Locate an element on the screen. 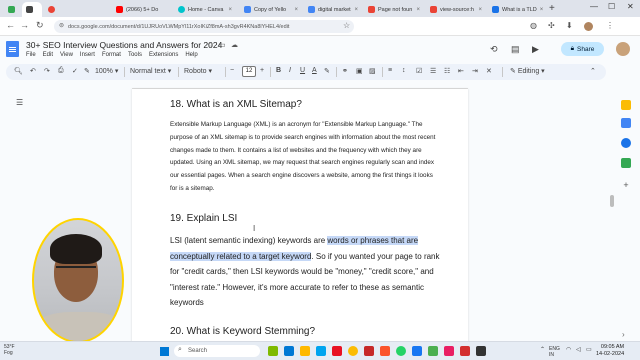 This screenshot has width=640, height=360. show-hidden-icons-icon: ⌃ is located at coordinates (542, 349).